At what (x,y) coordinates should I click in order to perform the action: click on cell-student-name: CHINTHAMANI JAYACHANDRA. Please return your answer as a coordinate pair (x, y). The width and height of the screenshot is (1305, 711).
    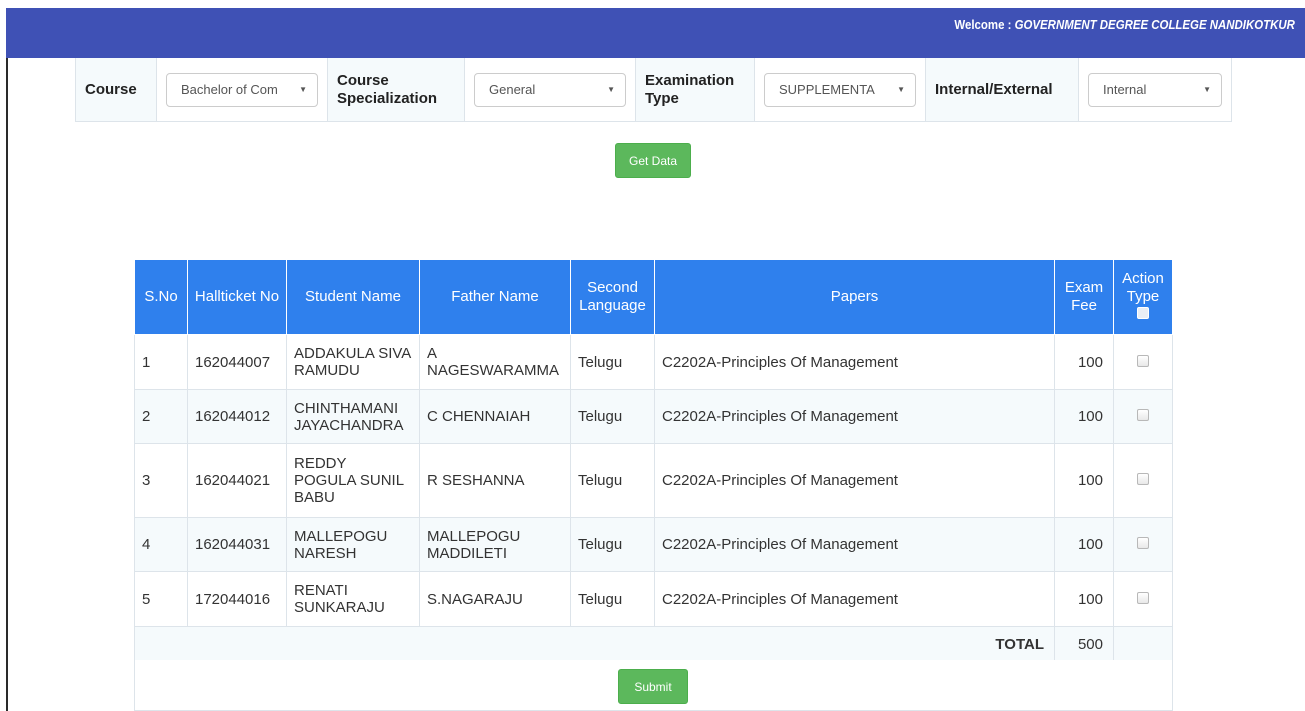
    Looking at the image, I should click on (353, 416).